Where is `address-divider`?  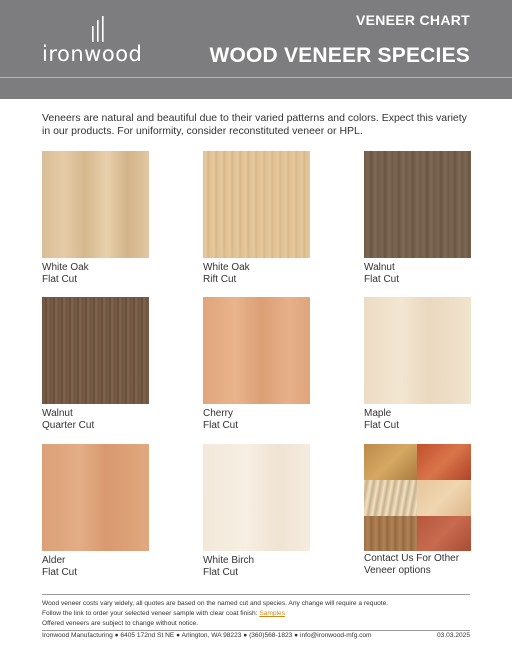
address-divider is located at coordinates (256, 630).